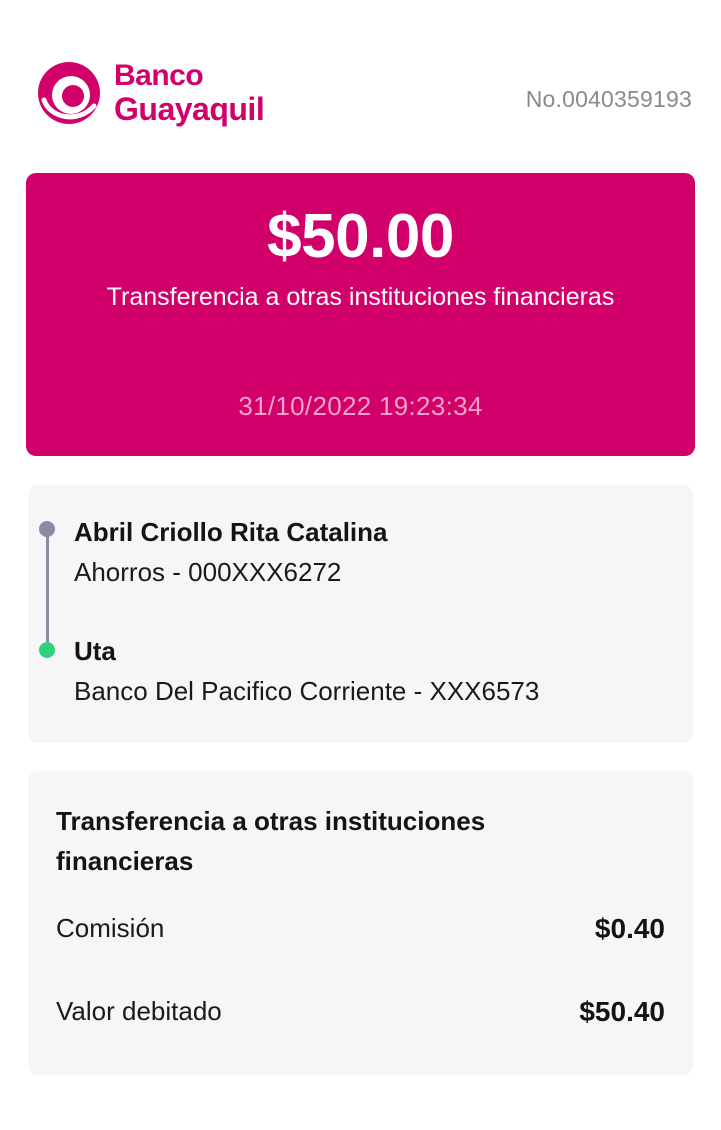 The width and height of the screenshot is (721, 1130). I want to click on bank-name-line1: Banco, so click(159, 75).